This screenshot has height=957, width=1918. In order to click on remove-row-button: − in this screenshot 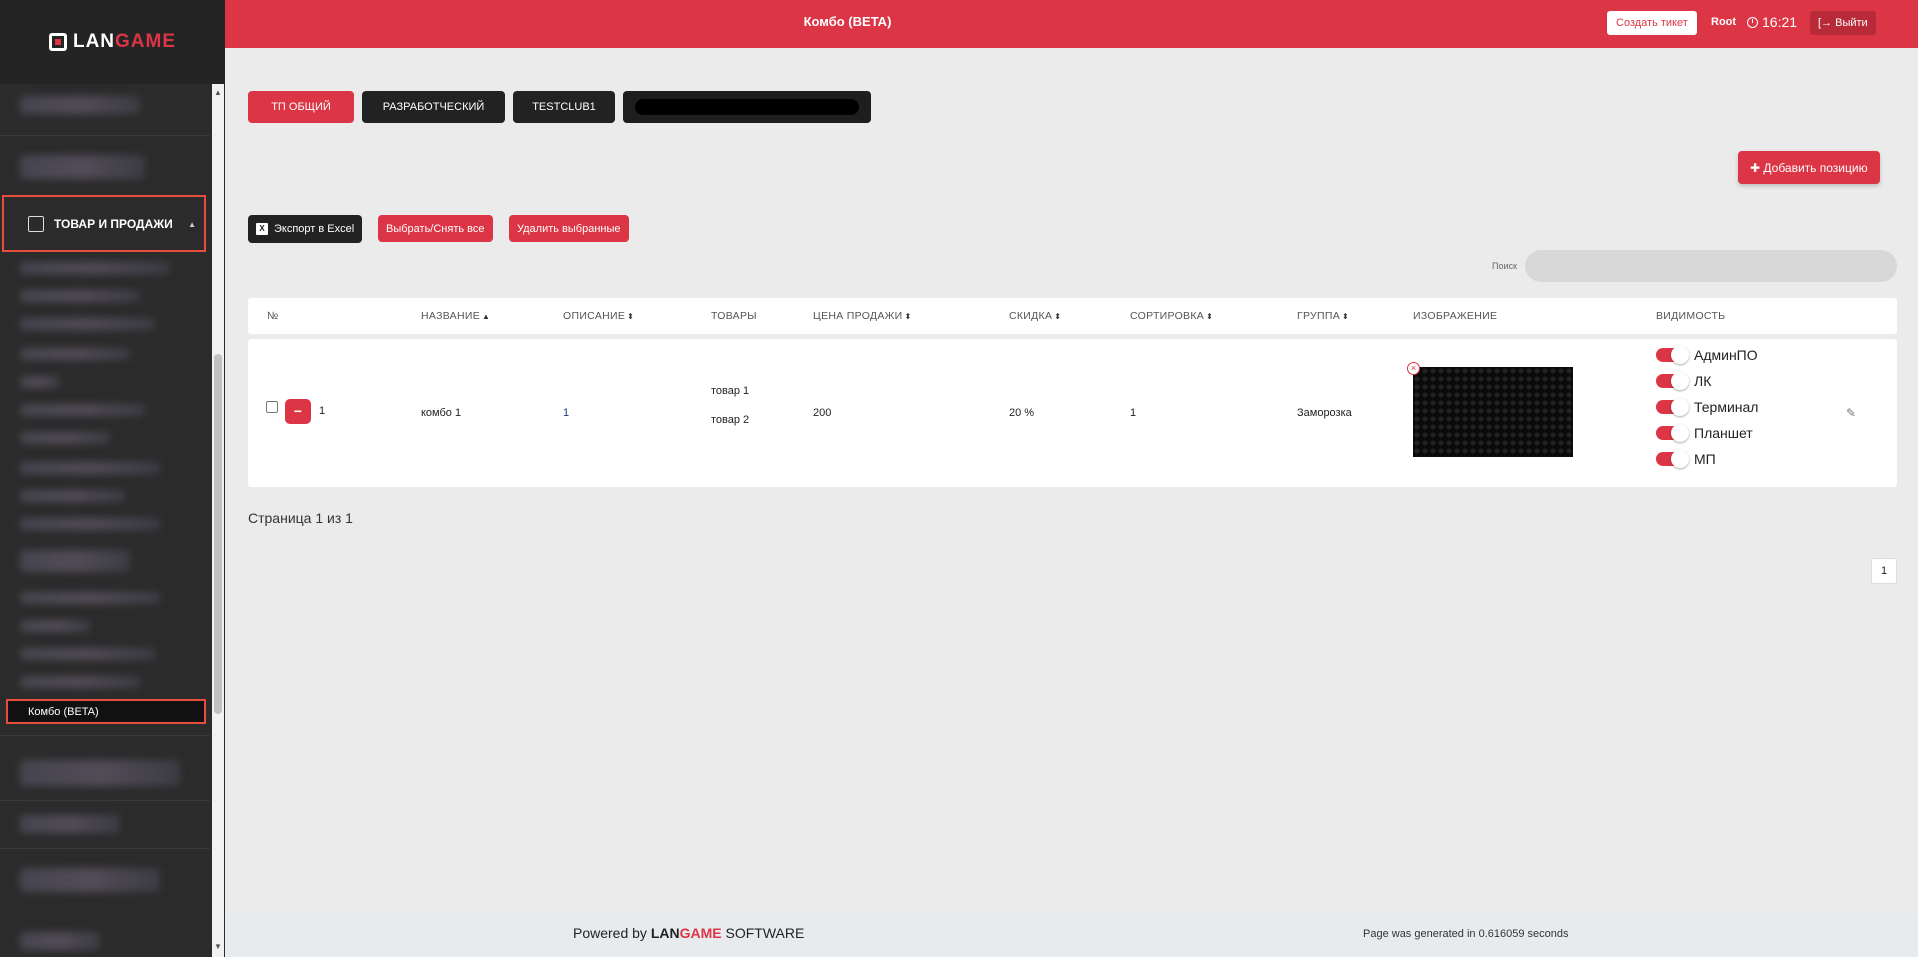, I will do `click(298, 411)`.